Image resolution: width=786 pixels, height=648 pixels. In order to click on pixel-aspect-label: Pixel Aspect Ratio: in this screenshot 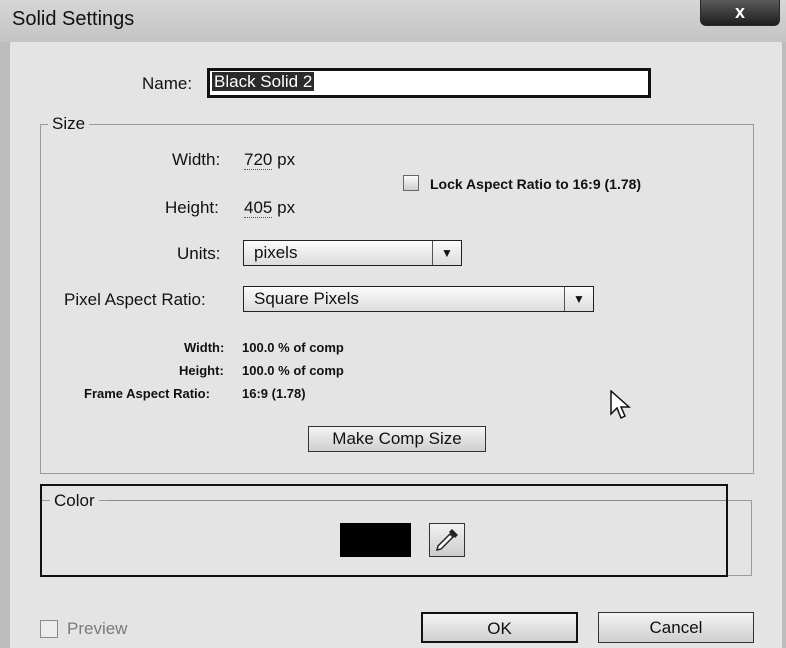, I will do `click(135, 299)`.